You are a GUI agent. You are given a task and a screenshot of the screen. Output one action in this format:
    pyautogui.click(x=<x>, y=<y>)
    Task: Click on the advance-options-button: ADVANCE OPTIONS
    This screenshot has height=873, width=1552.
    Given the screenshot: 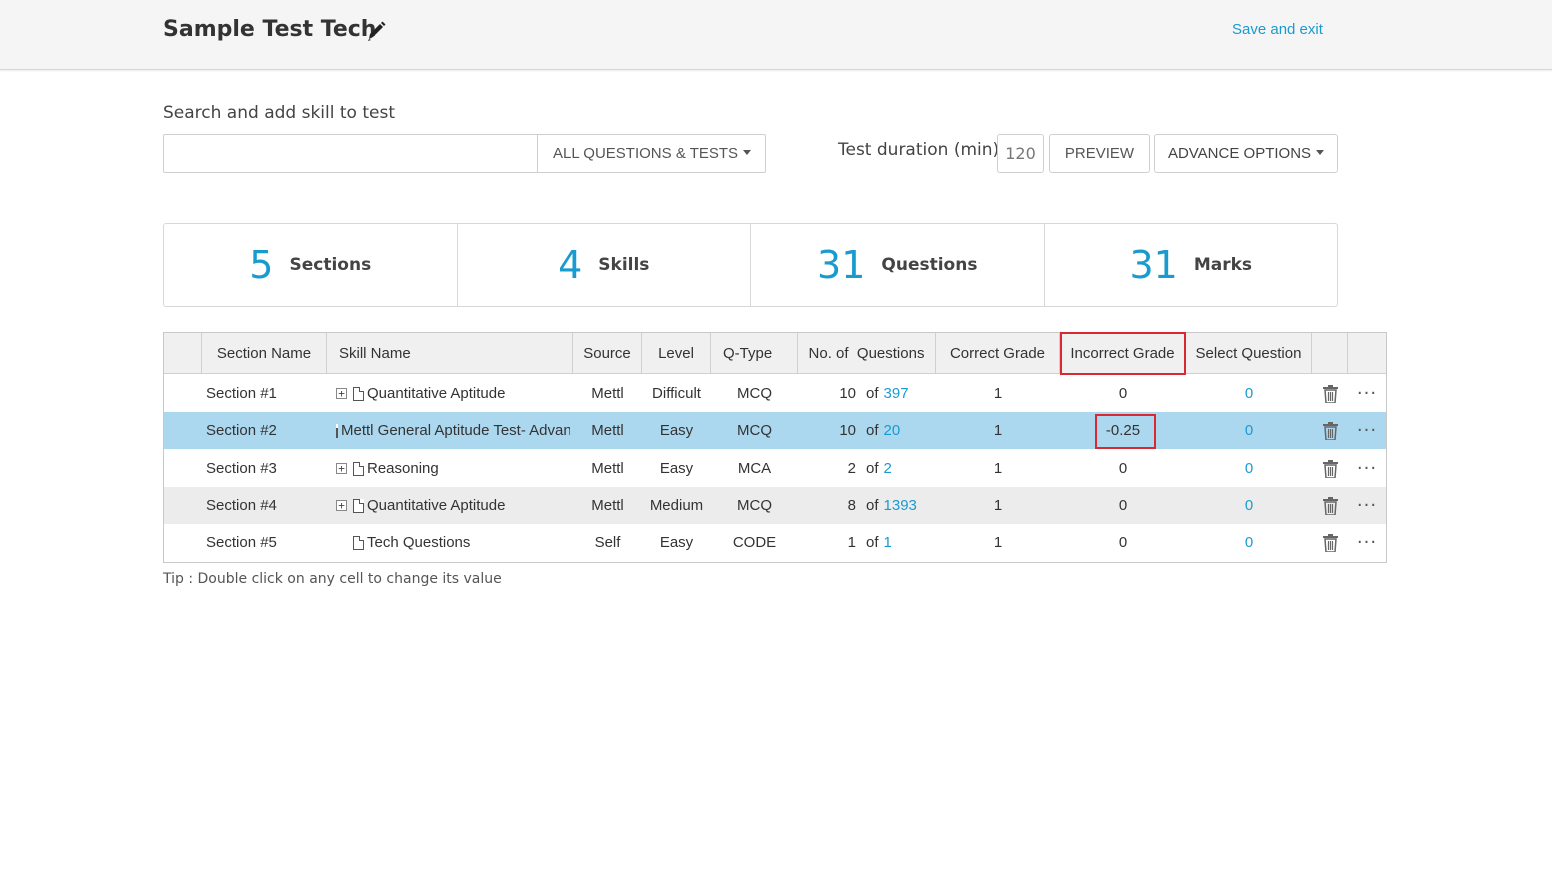 What is the action you would take?
    pyautogui.click(x=1246, y=153)
    